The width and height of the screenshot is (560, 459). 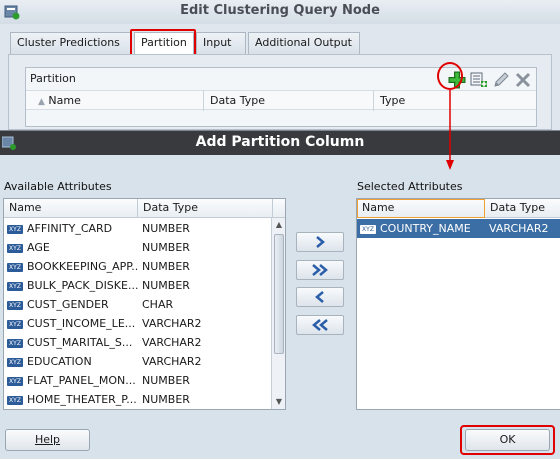 I want to click on available-list-header: Name Data Type, so click(x=144, y=208).